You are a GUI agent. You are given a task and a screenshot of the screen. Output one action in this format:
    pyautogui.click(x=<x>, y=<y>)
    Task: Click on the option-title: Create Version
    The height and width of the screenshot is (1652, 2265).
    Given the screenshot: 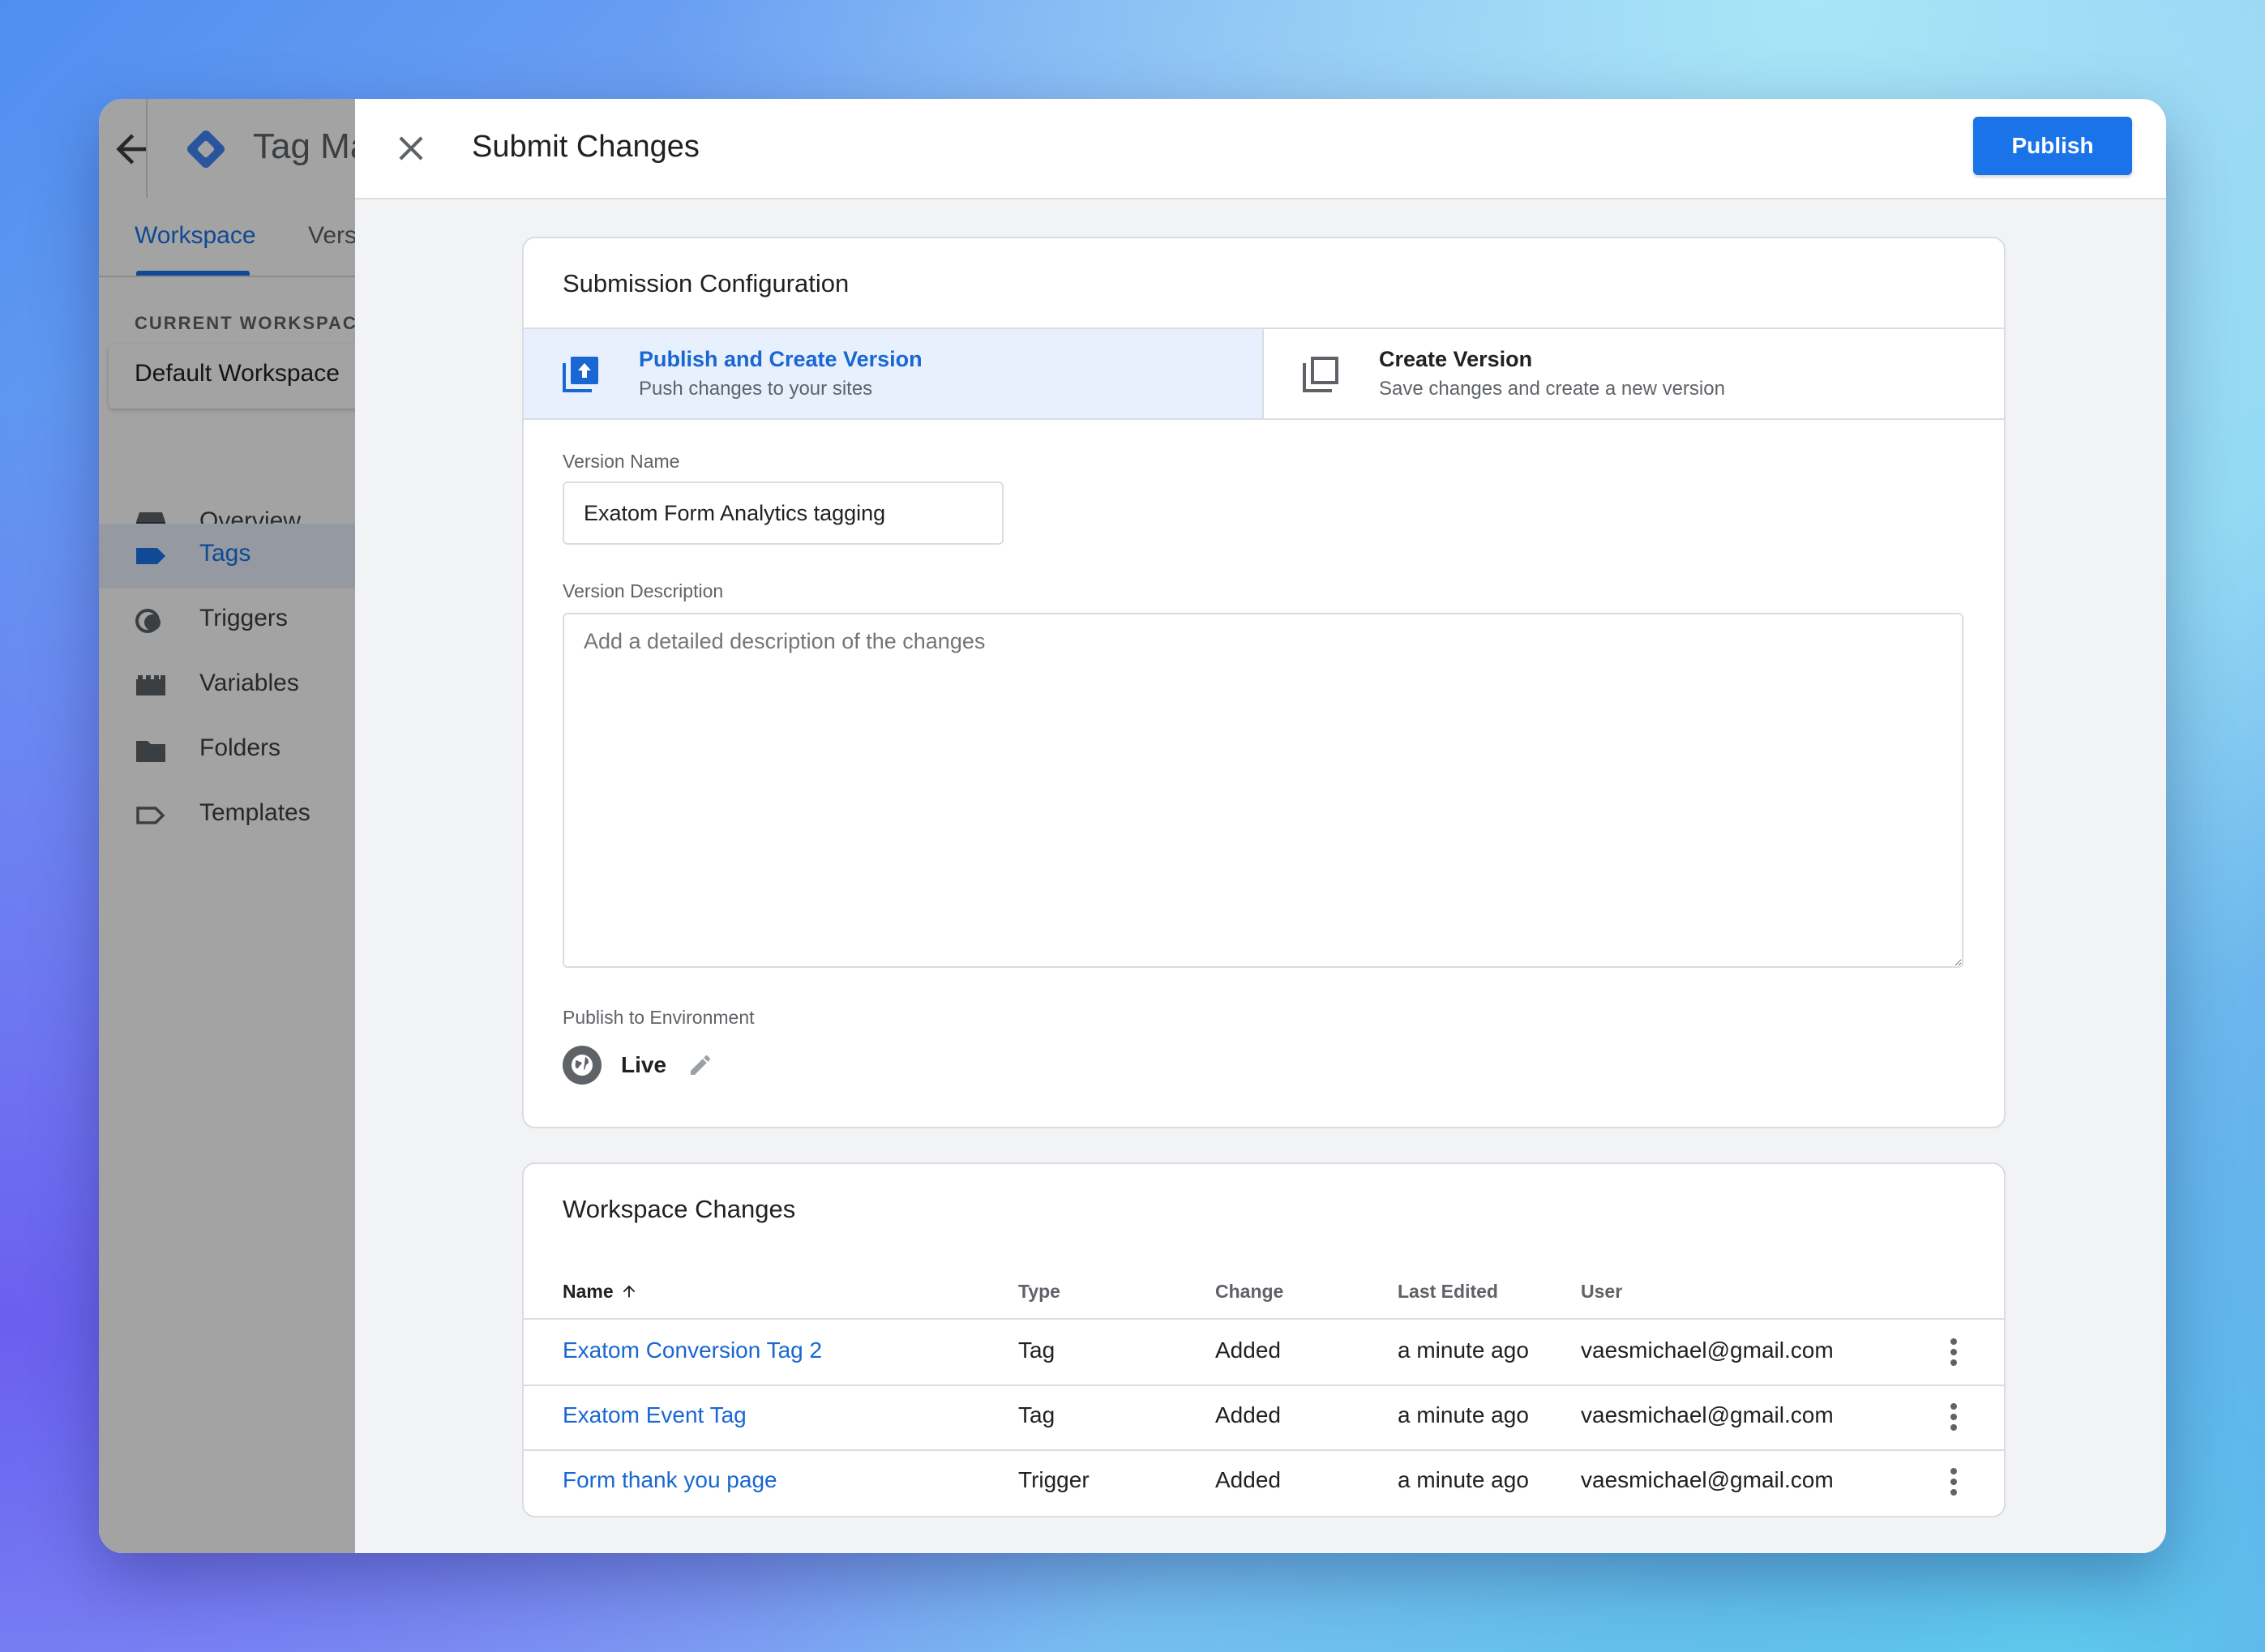 What is the action you would take?
    pyautogui.click(x=1456, y=359)
    